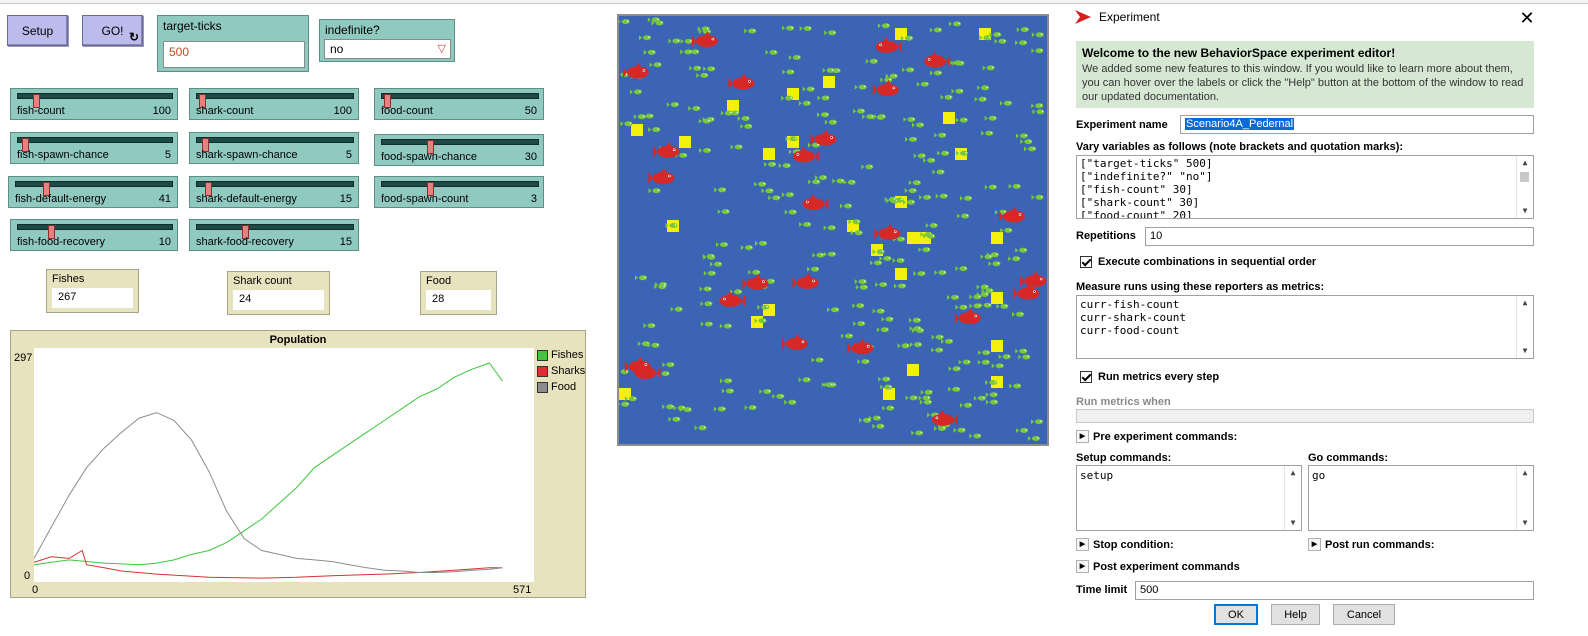  I want to click on go-commands-label: Go commands:, so click(1348, 458).